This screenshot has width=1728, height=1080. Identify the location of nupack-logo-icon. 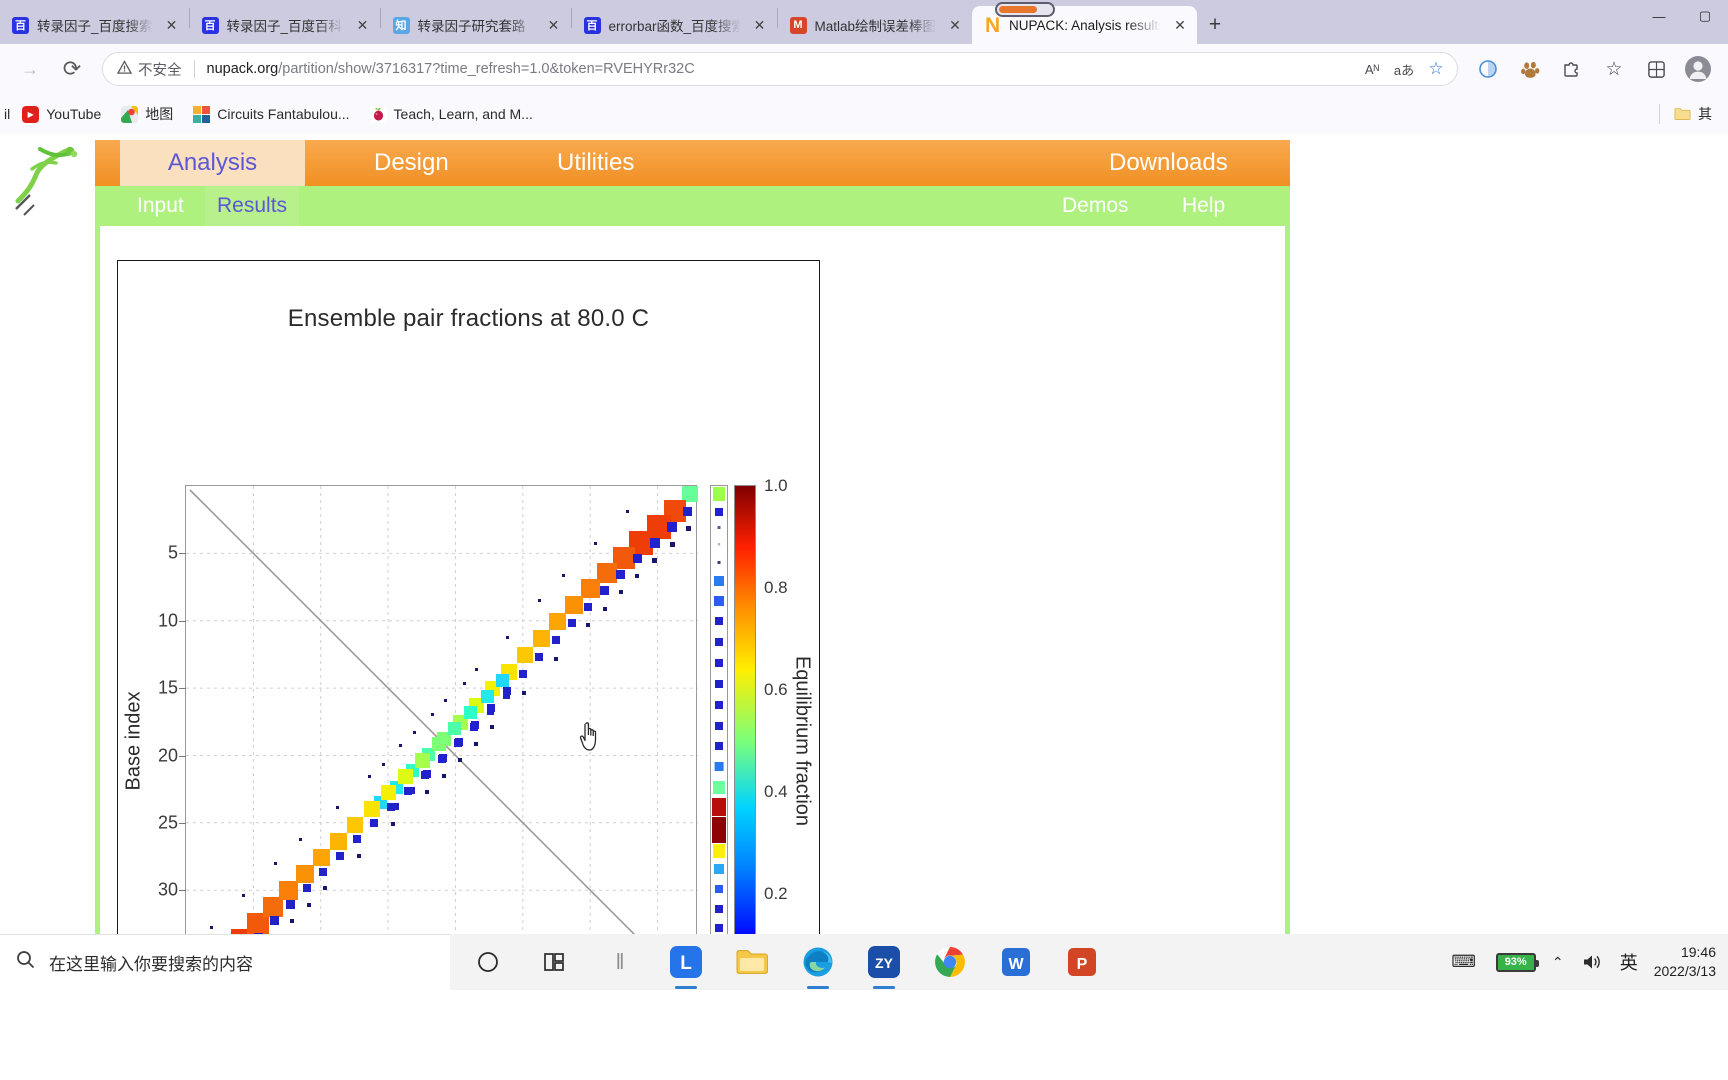
(54, 179).